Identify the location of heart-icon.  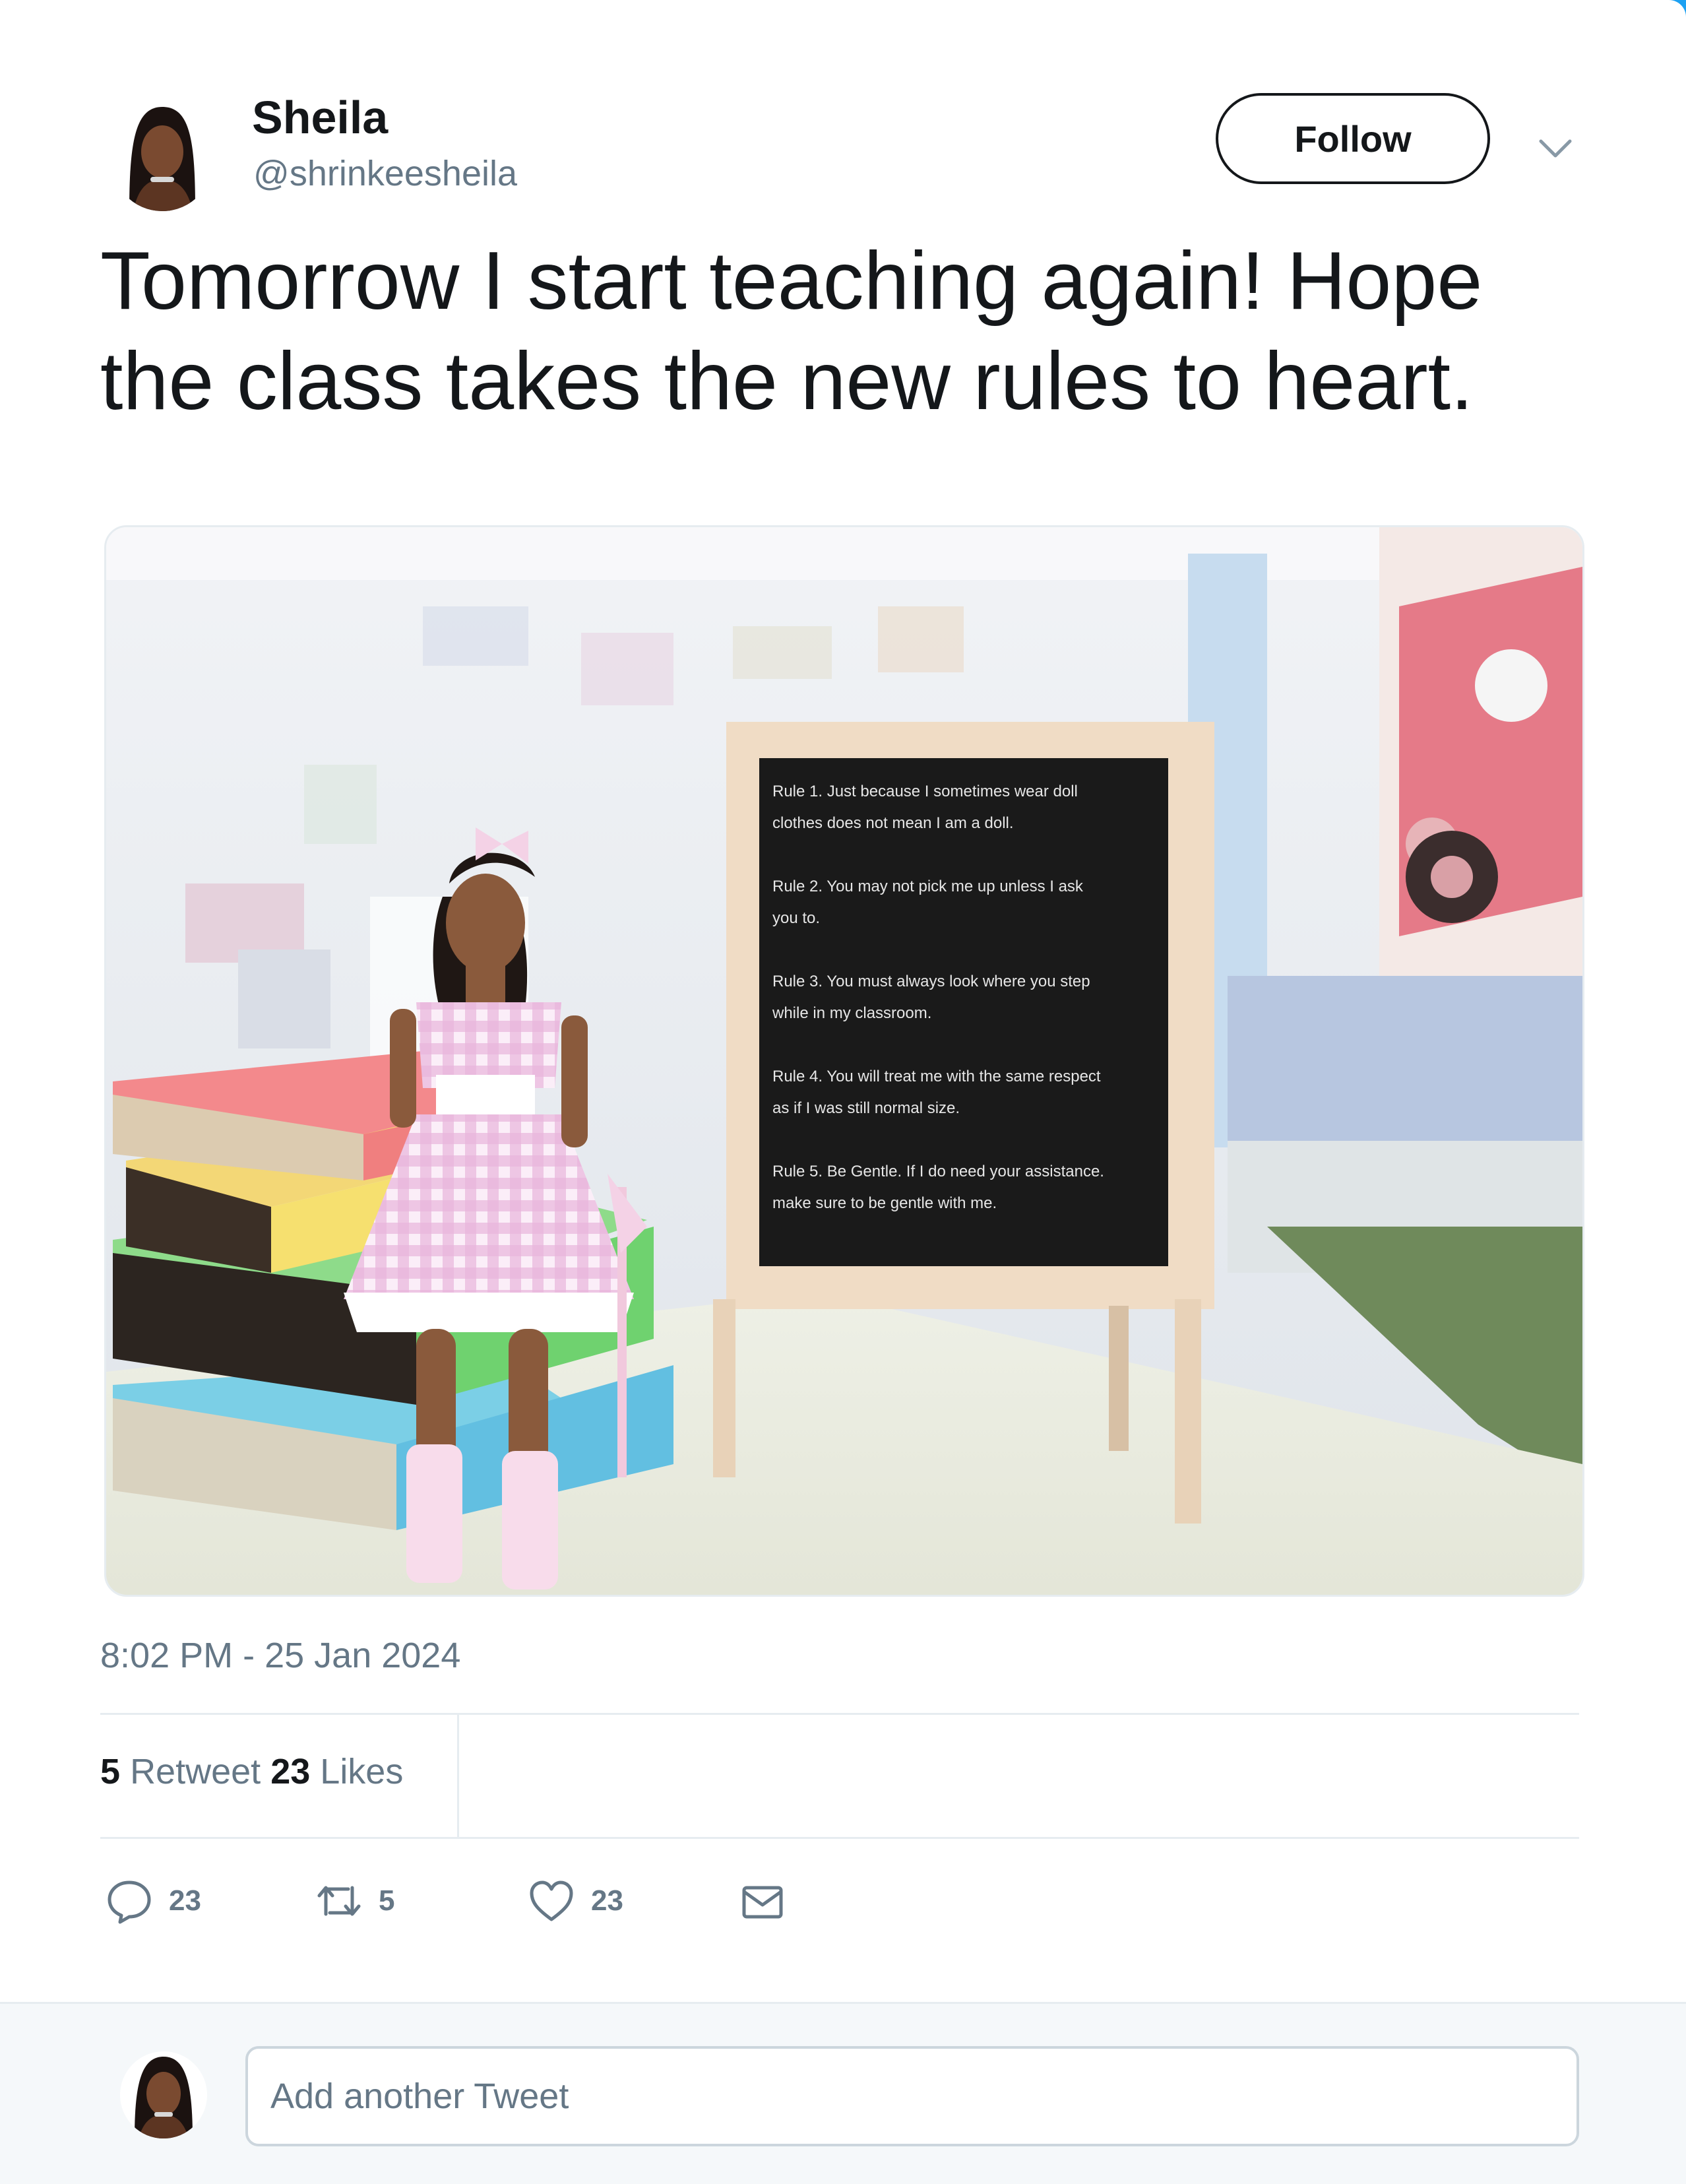
(551, 1900).